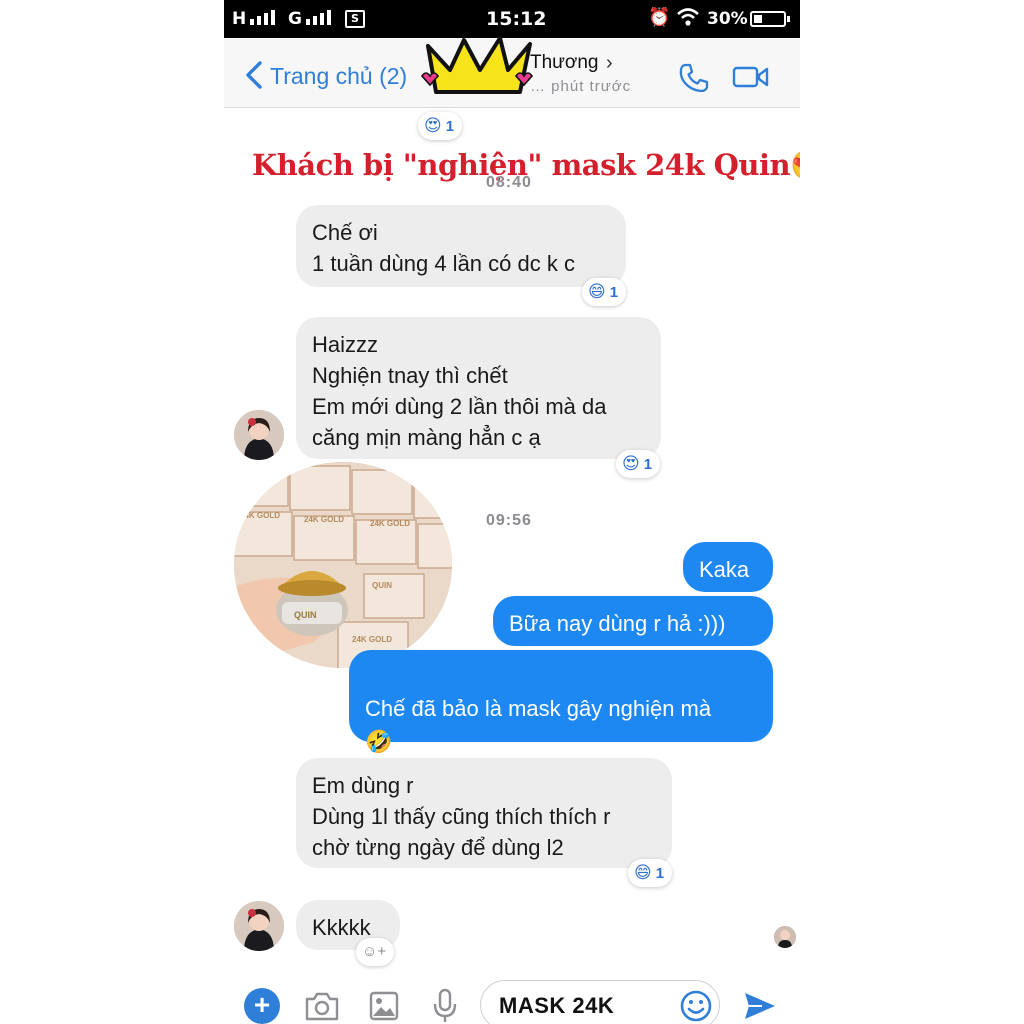 The width and height of the screenshot is (1024, 1024). What do you see at coordinates (760, 1006) in the screenshot?
I see `send-icon` at bounding box center [760, 1006].